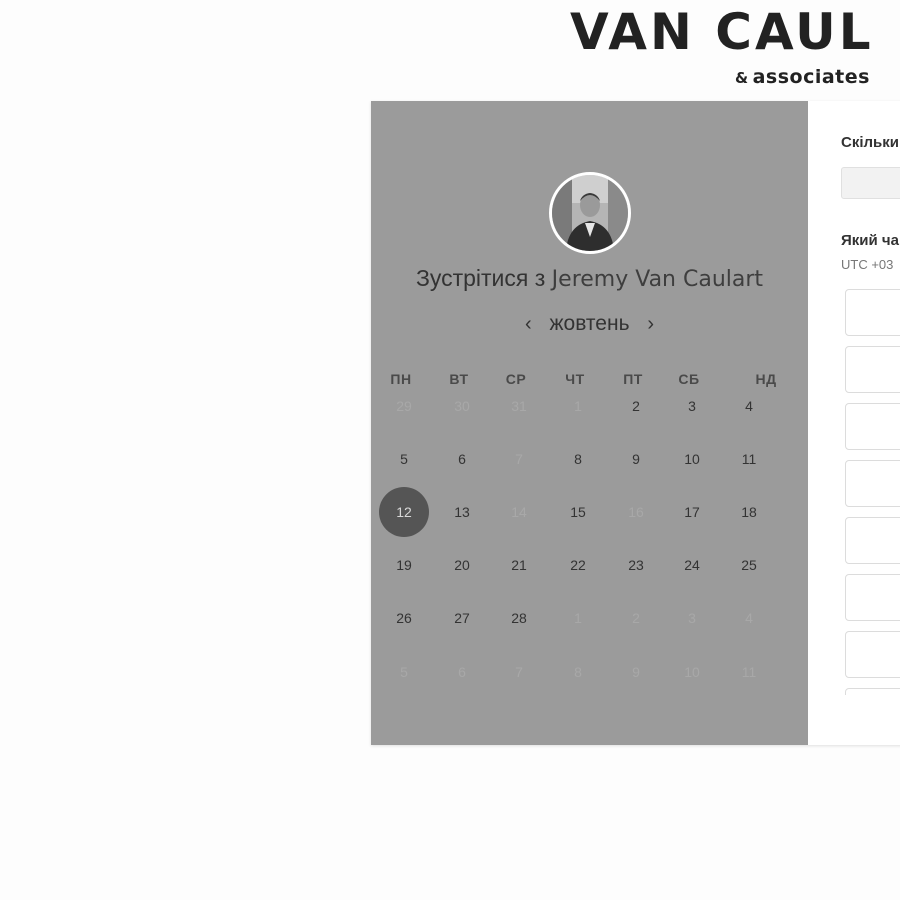 This screenshot has width=900, height=900. I want to click on calendar-day: 29, so click(404, 406).